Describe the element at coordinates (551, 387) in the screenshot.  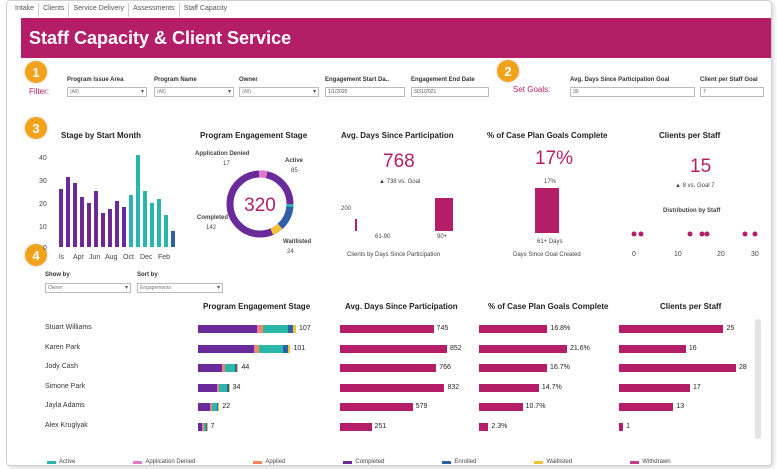
I see `goals-value: 14.7%` at that location.